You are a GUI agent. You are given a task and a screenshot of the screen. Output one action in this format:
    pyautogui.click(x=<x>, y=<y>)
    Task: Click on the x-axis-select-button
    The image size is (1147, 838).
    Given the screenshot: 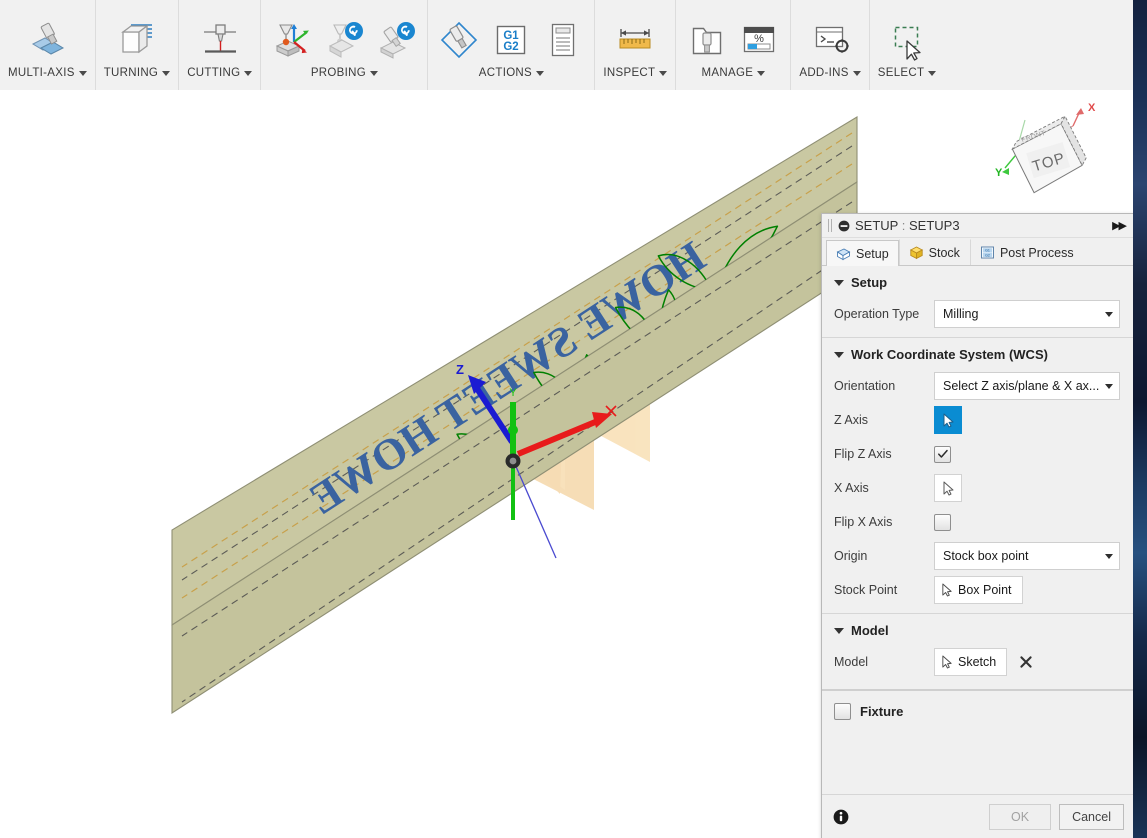 What is the action you would take?
    pyautogui.click(x=948, y=488)
    